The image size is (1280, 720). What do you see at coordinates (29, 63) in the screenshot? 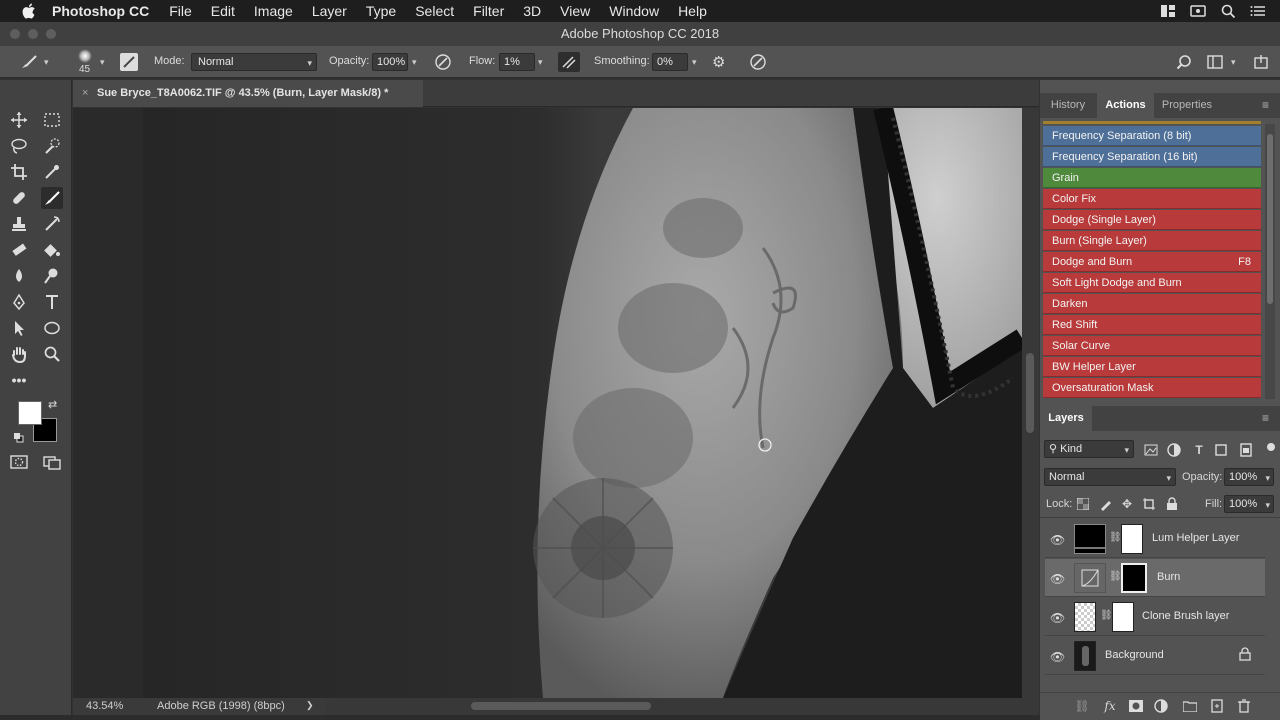
I see `brush-tool-preset-icon` at bounding box center [29, 63].